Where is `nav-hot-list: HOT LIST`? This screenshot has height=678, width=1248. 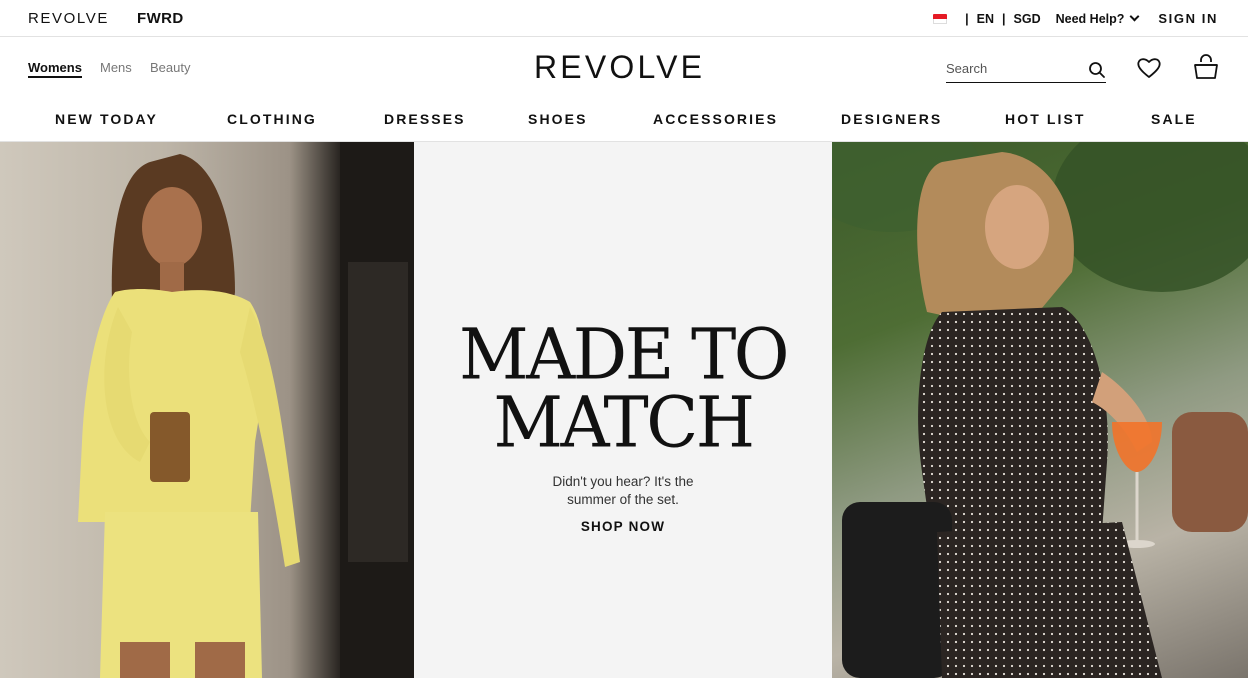
nav-hot-list: HOT LIST is located at coordinates (1045, 119).